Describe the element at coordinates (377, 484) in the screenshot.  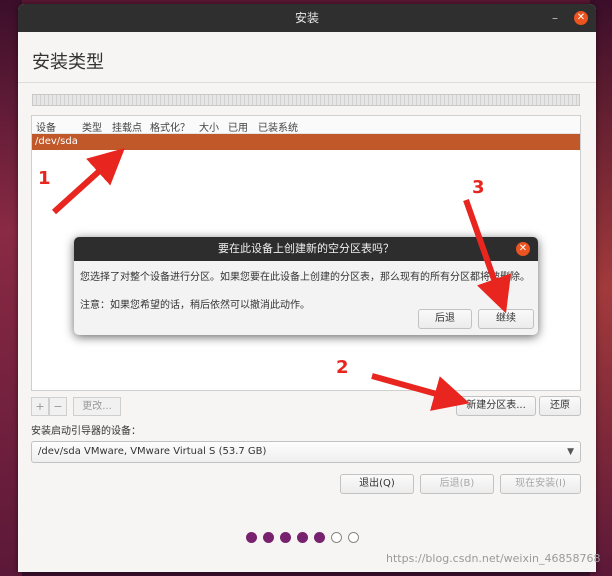
I see `quit-button: 退出(Q)` at that location.